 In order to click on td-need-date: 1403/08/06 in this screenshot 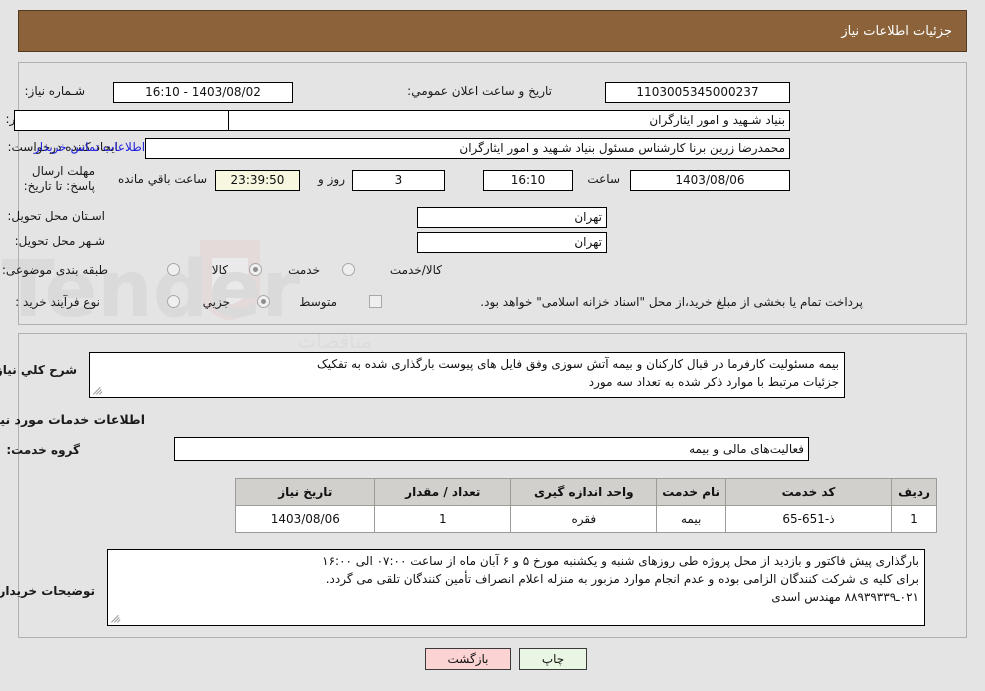, I will do `click(305, 519)`.